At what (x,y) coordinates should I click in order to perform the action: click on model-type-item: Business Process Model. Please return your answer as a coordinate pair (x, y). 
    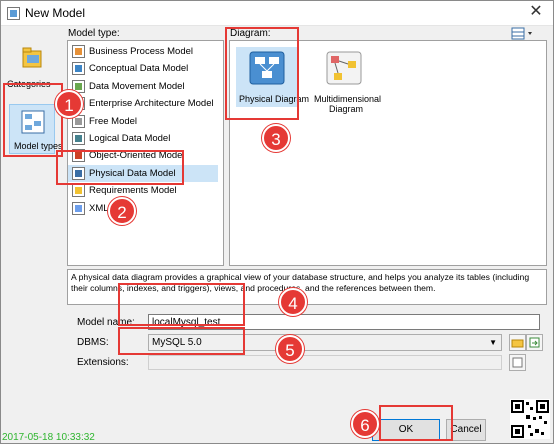
    Looking at the image, I should click on (143, 51).